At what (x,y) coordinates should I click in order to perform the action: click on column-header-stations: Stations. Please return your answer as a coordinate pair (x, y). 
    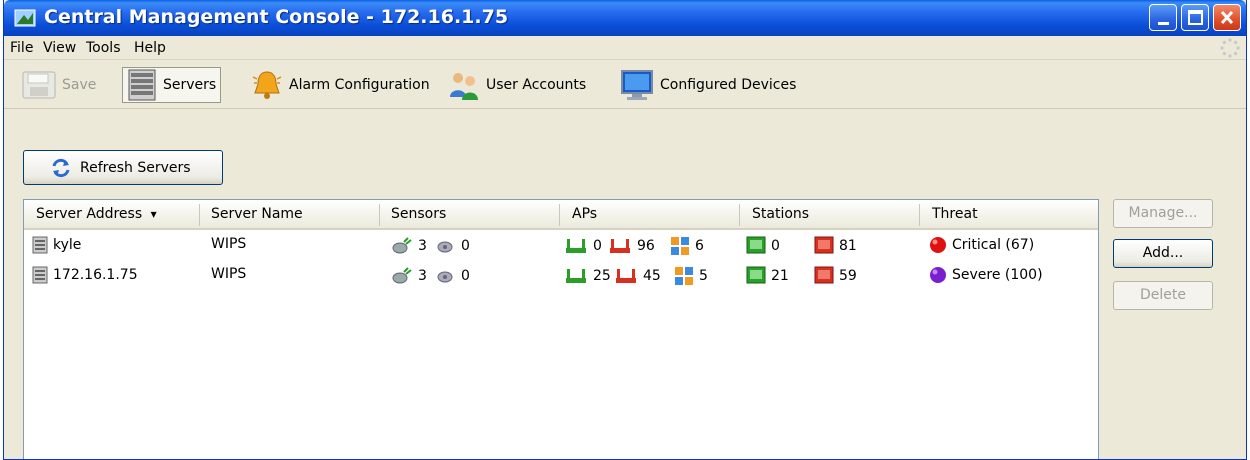
    Looking at the image, I should click on (780, 214).